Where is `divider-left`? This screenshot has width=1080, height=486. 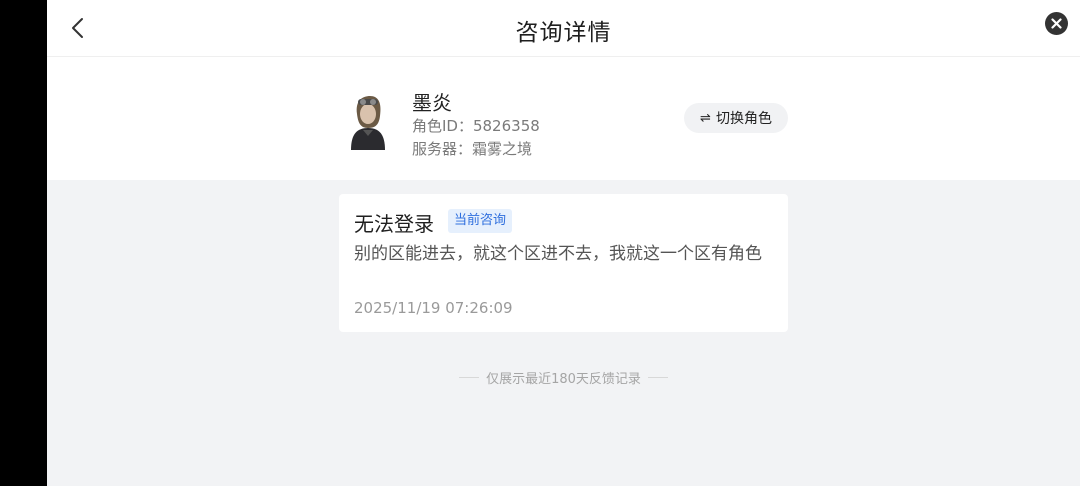 divider-left is located at coordinates (469, 377).